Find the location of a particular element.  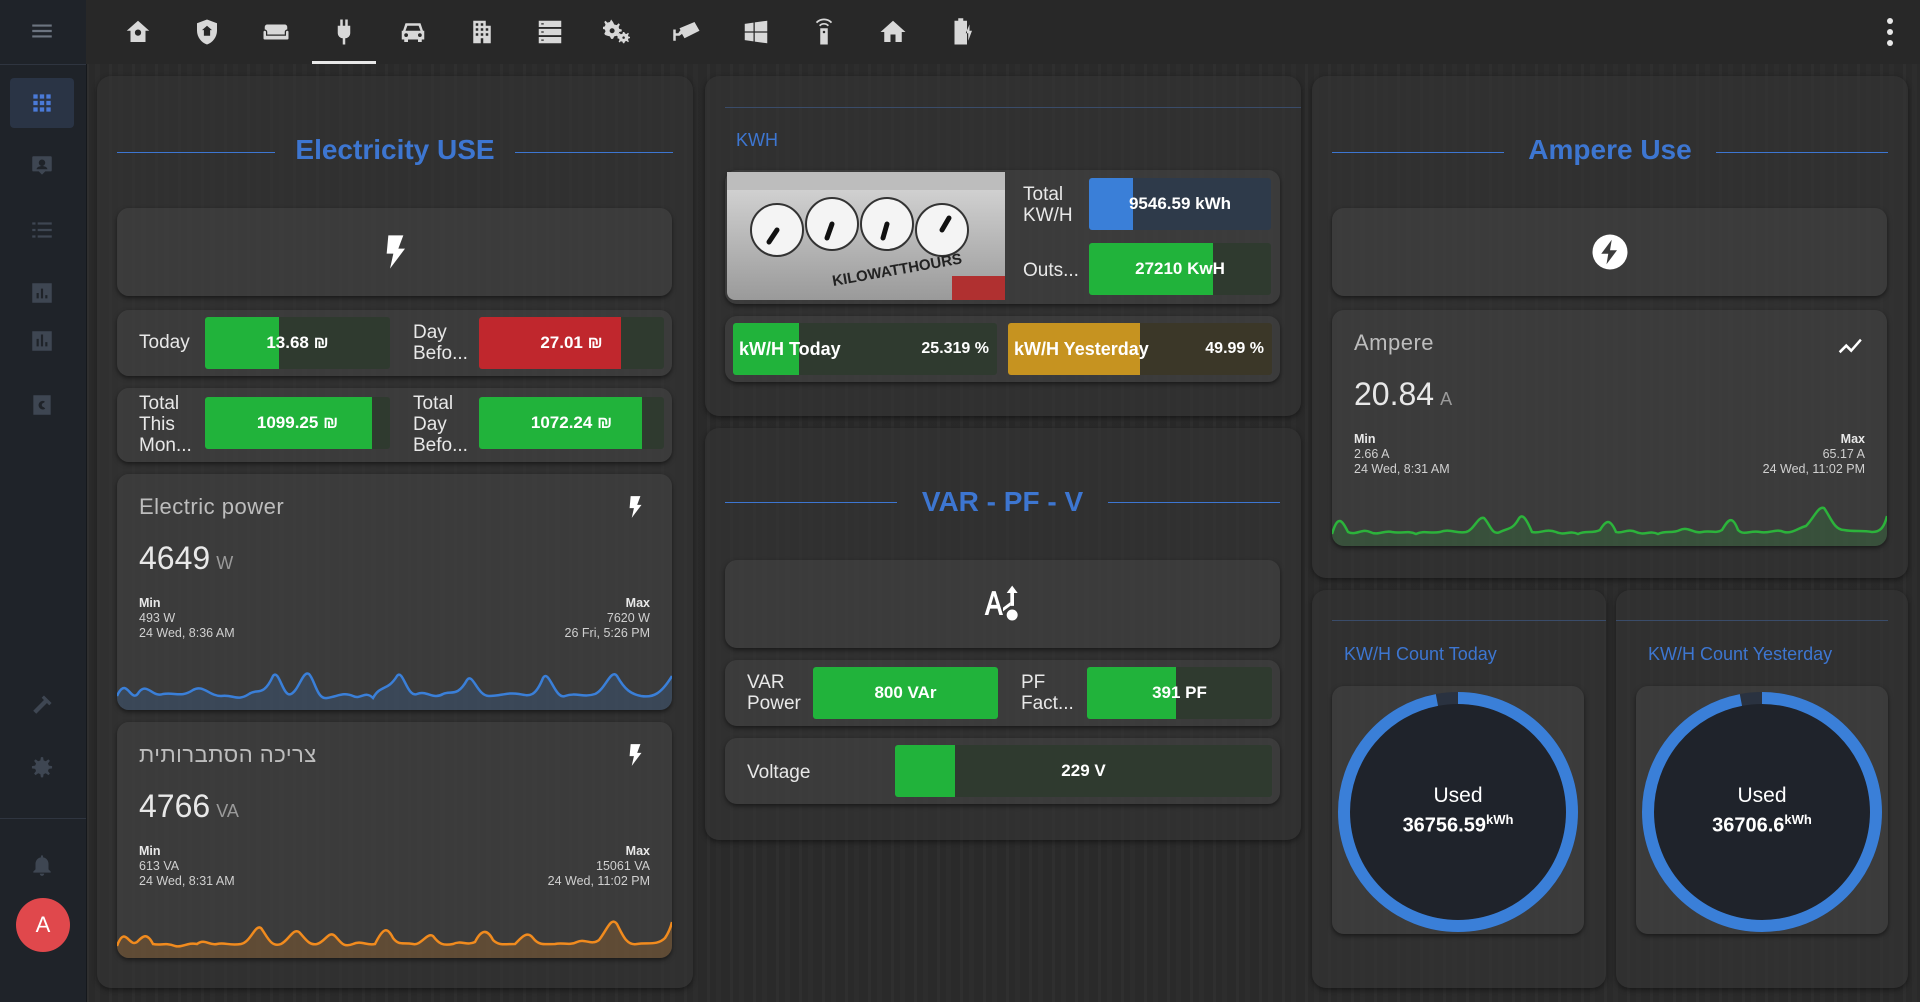

sidebar-item-overview is located at coordinates (42, 103).